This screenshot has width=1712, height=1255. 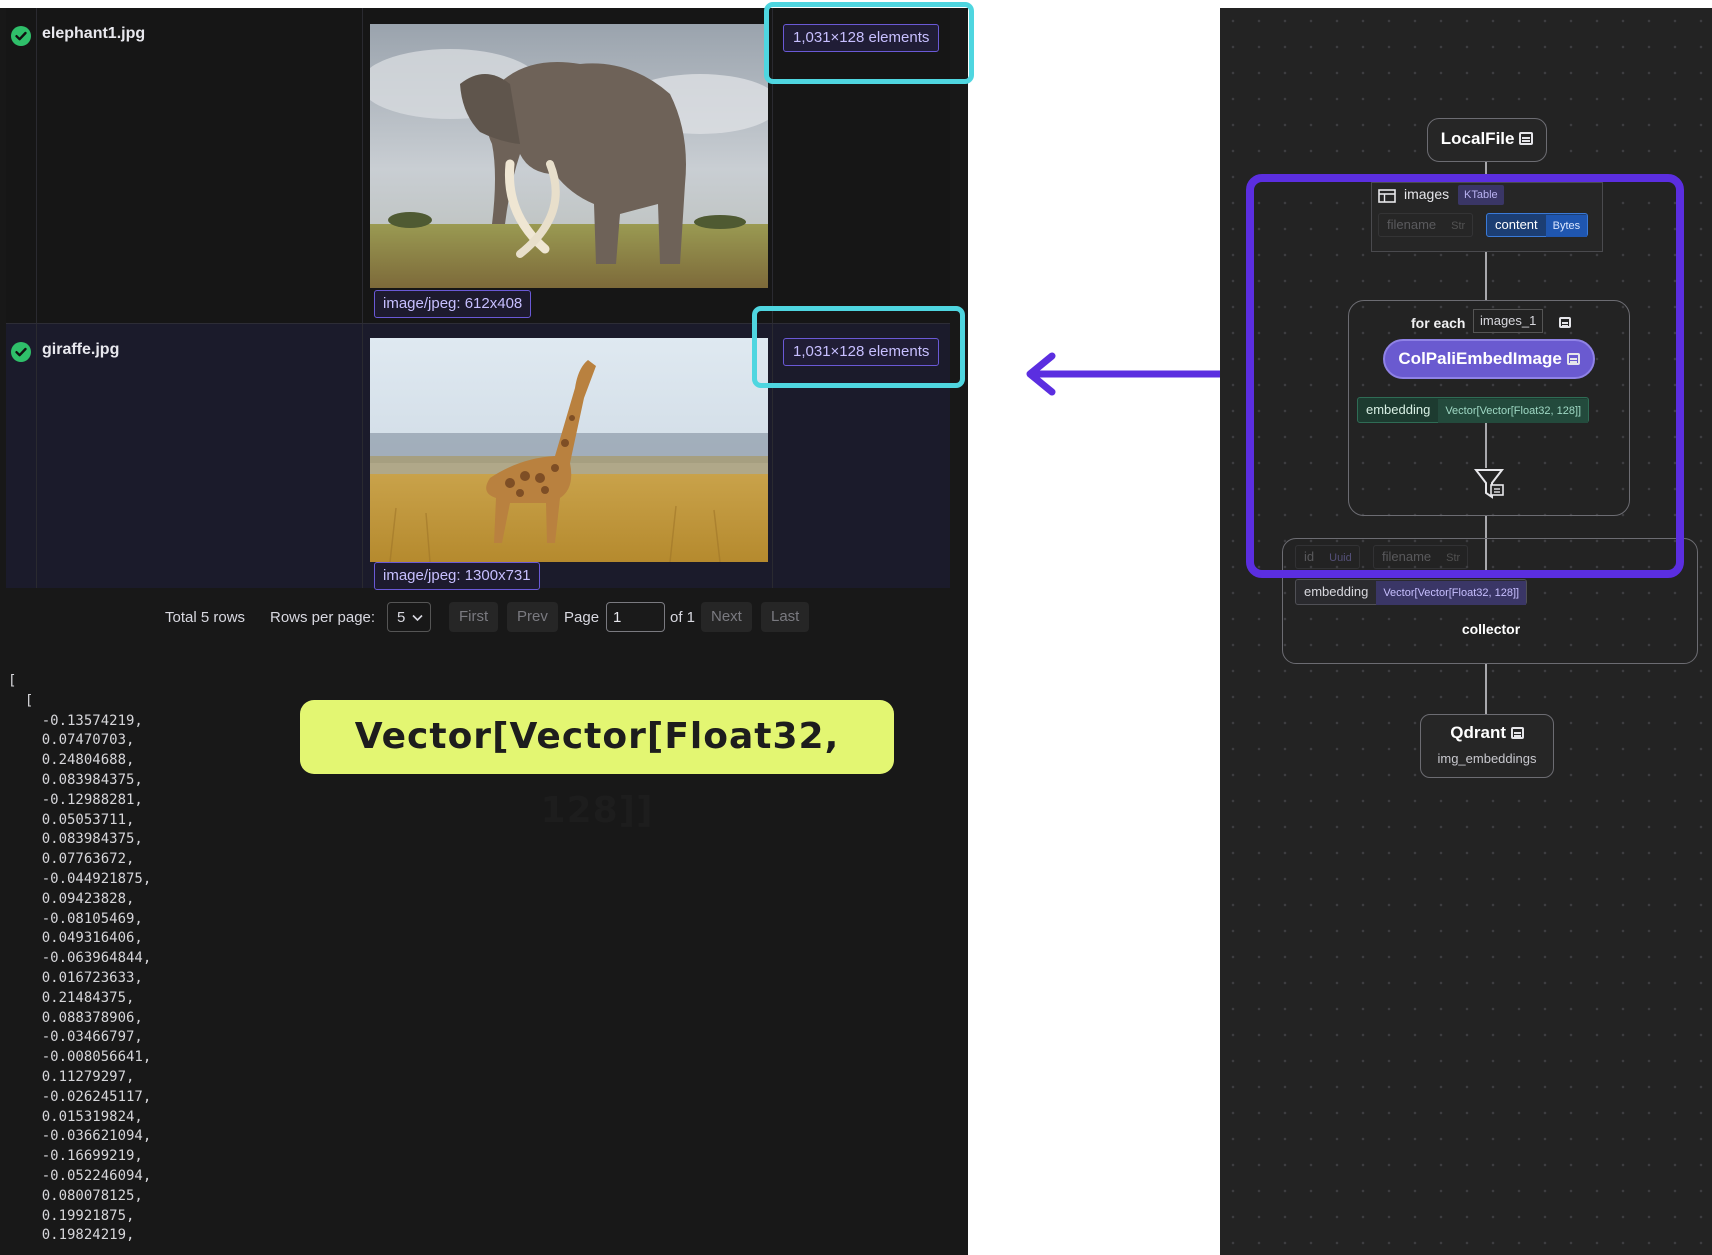 I want to click on json-line: -0.03466797,, so click(x=79, y=1038).